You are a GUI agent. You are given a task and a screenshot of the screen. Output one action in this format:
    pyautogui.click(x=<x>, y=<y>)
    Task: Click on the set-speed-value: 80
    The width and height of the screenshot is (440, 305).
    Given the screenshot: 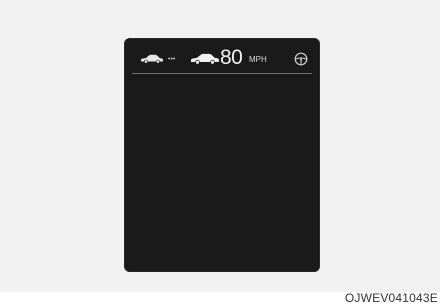 What is the action you would take?
    pyautogui.click(x=231, y=57)
    